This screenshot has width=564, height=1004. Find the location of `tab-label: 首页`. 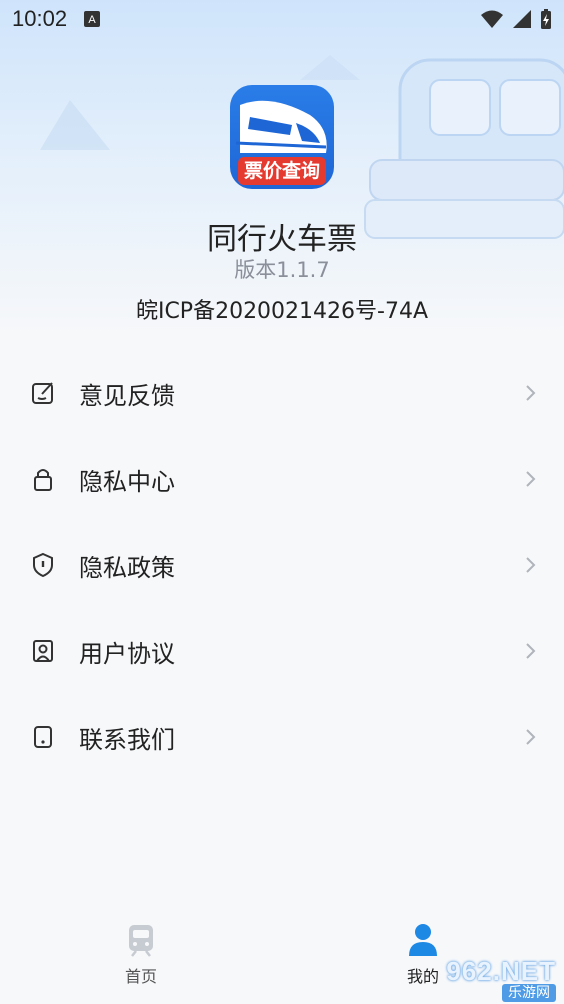

tab-label: 首页 is located at coordinates (140, 976).